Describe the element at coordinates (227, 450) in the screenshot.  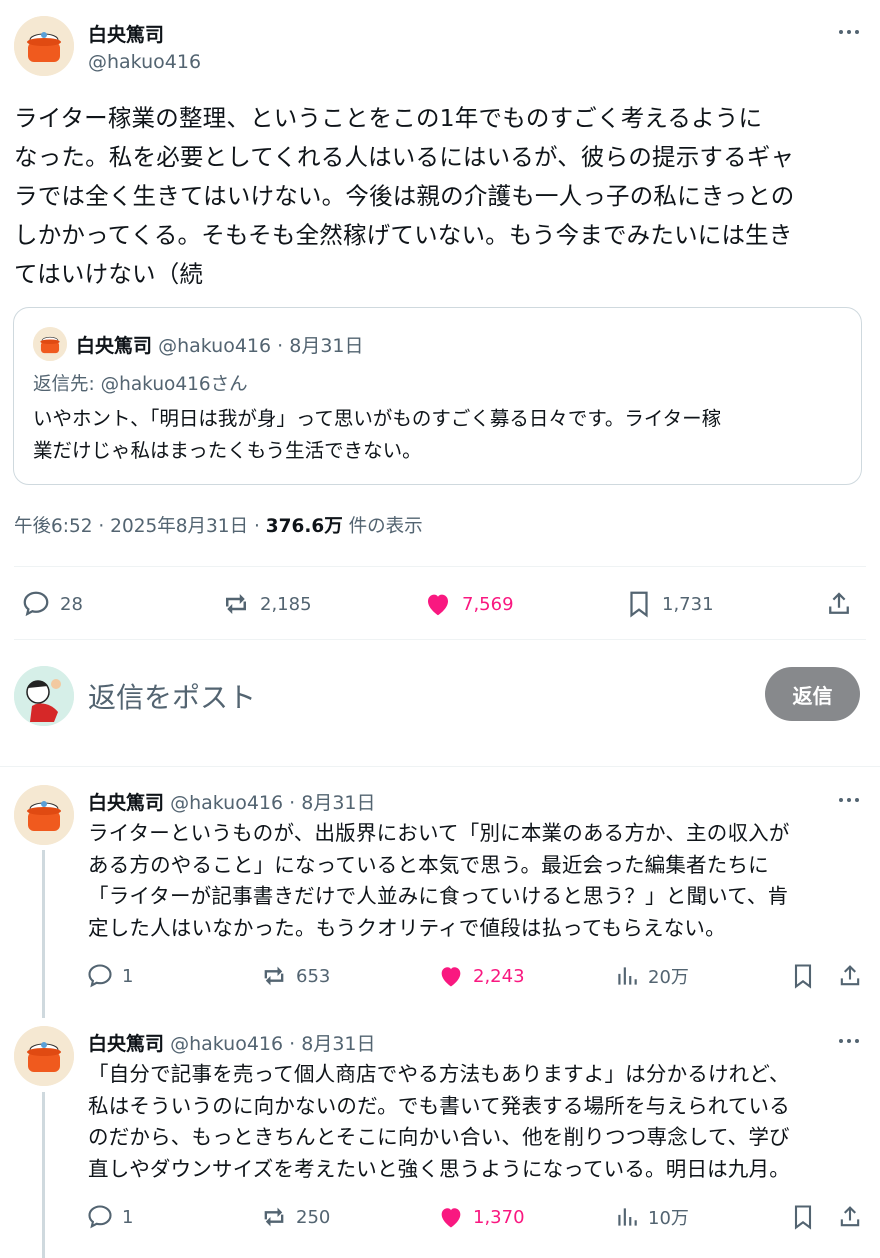
I see `quote-text-line: 業だけじゃ私はまったくもう生活できない。` at that location.